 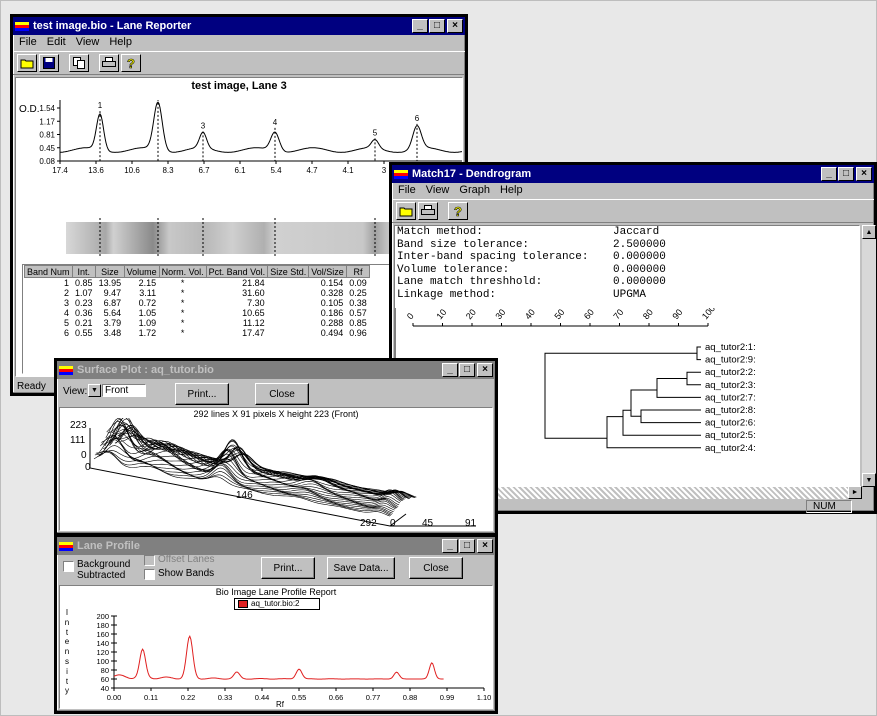 What do you see at coordinates (67, 323) in the screenshot?
I see `table-cell: 5` at bounding box center [67, 323].